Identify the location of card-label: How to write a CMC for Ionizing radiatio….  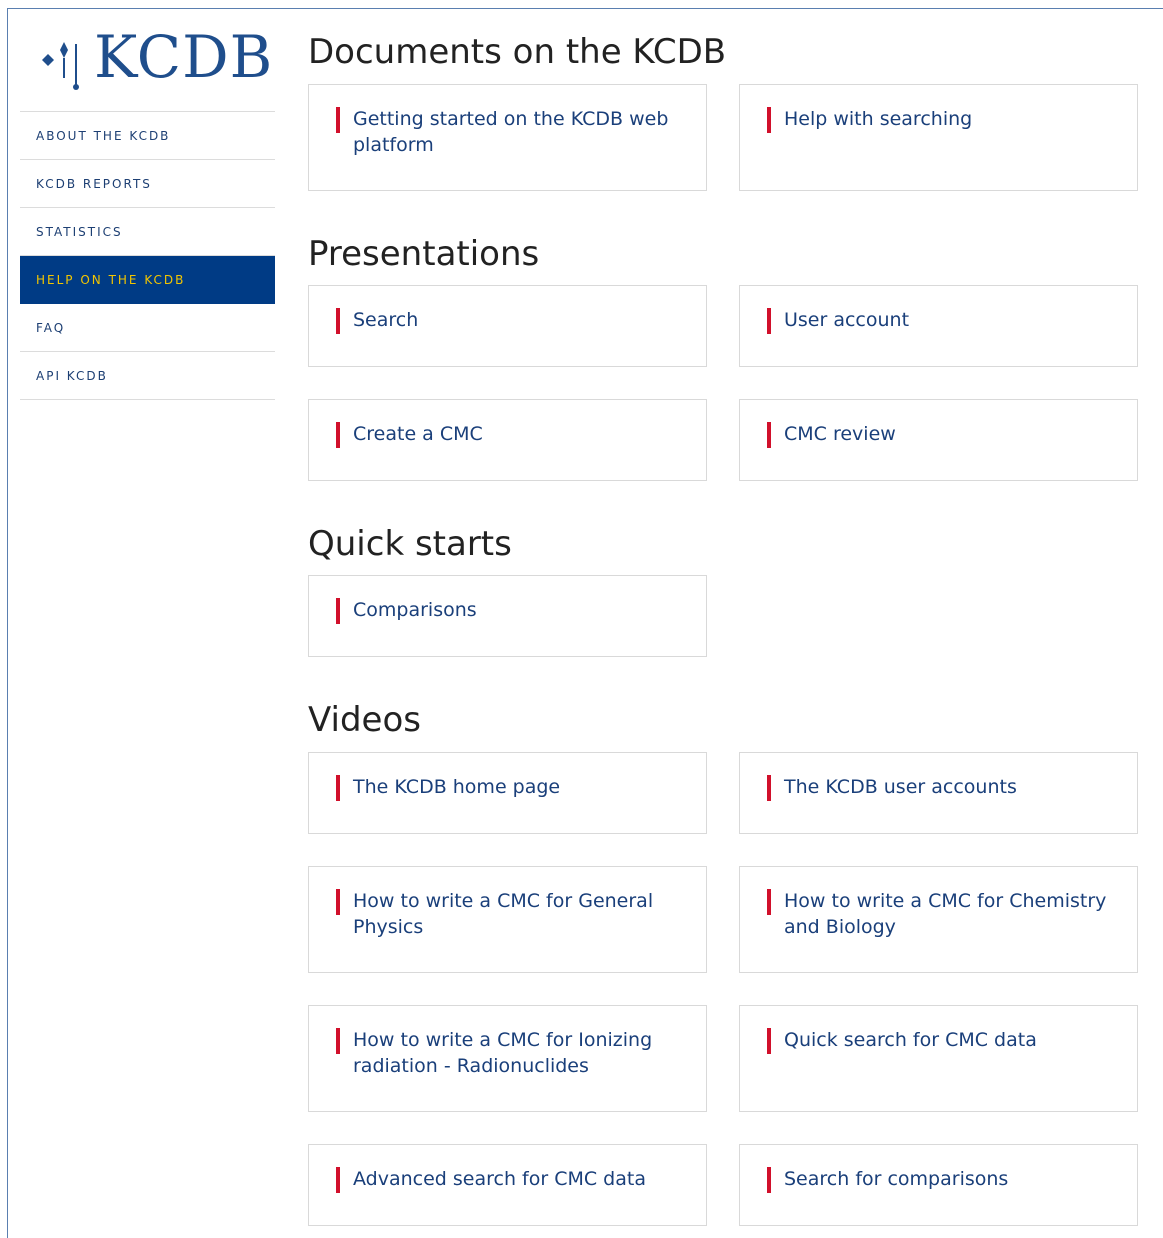
(503, 1053).